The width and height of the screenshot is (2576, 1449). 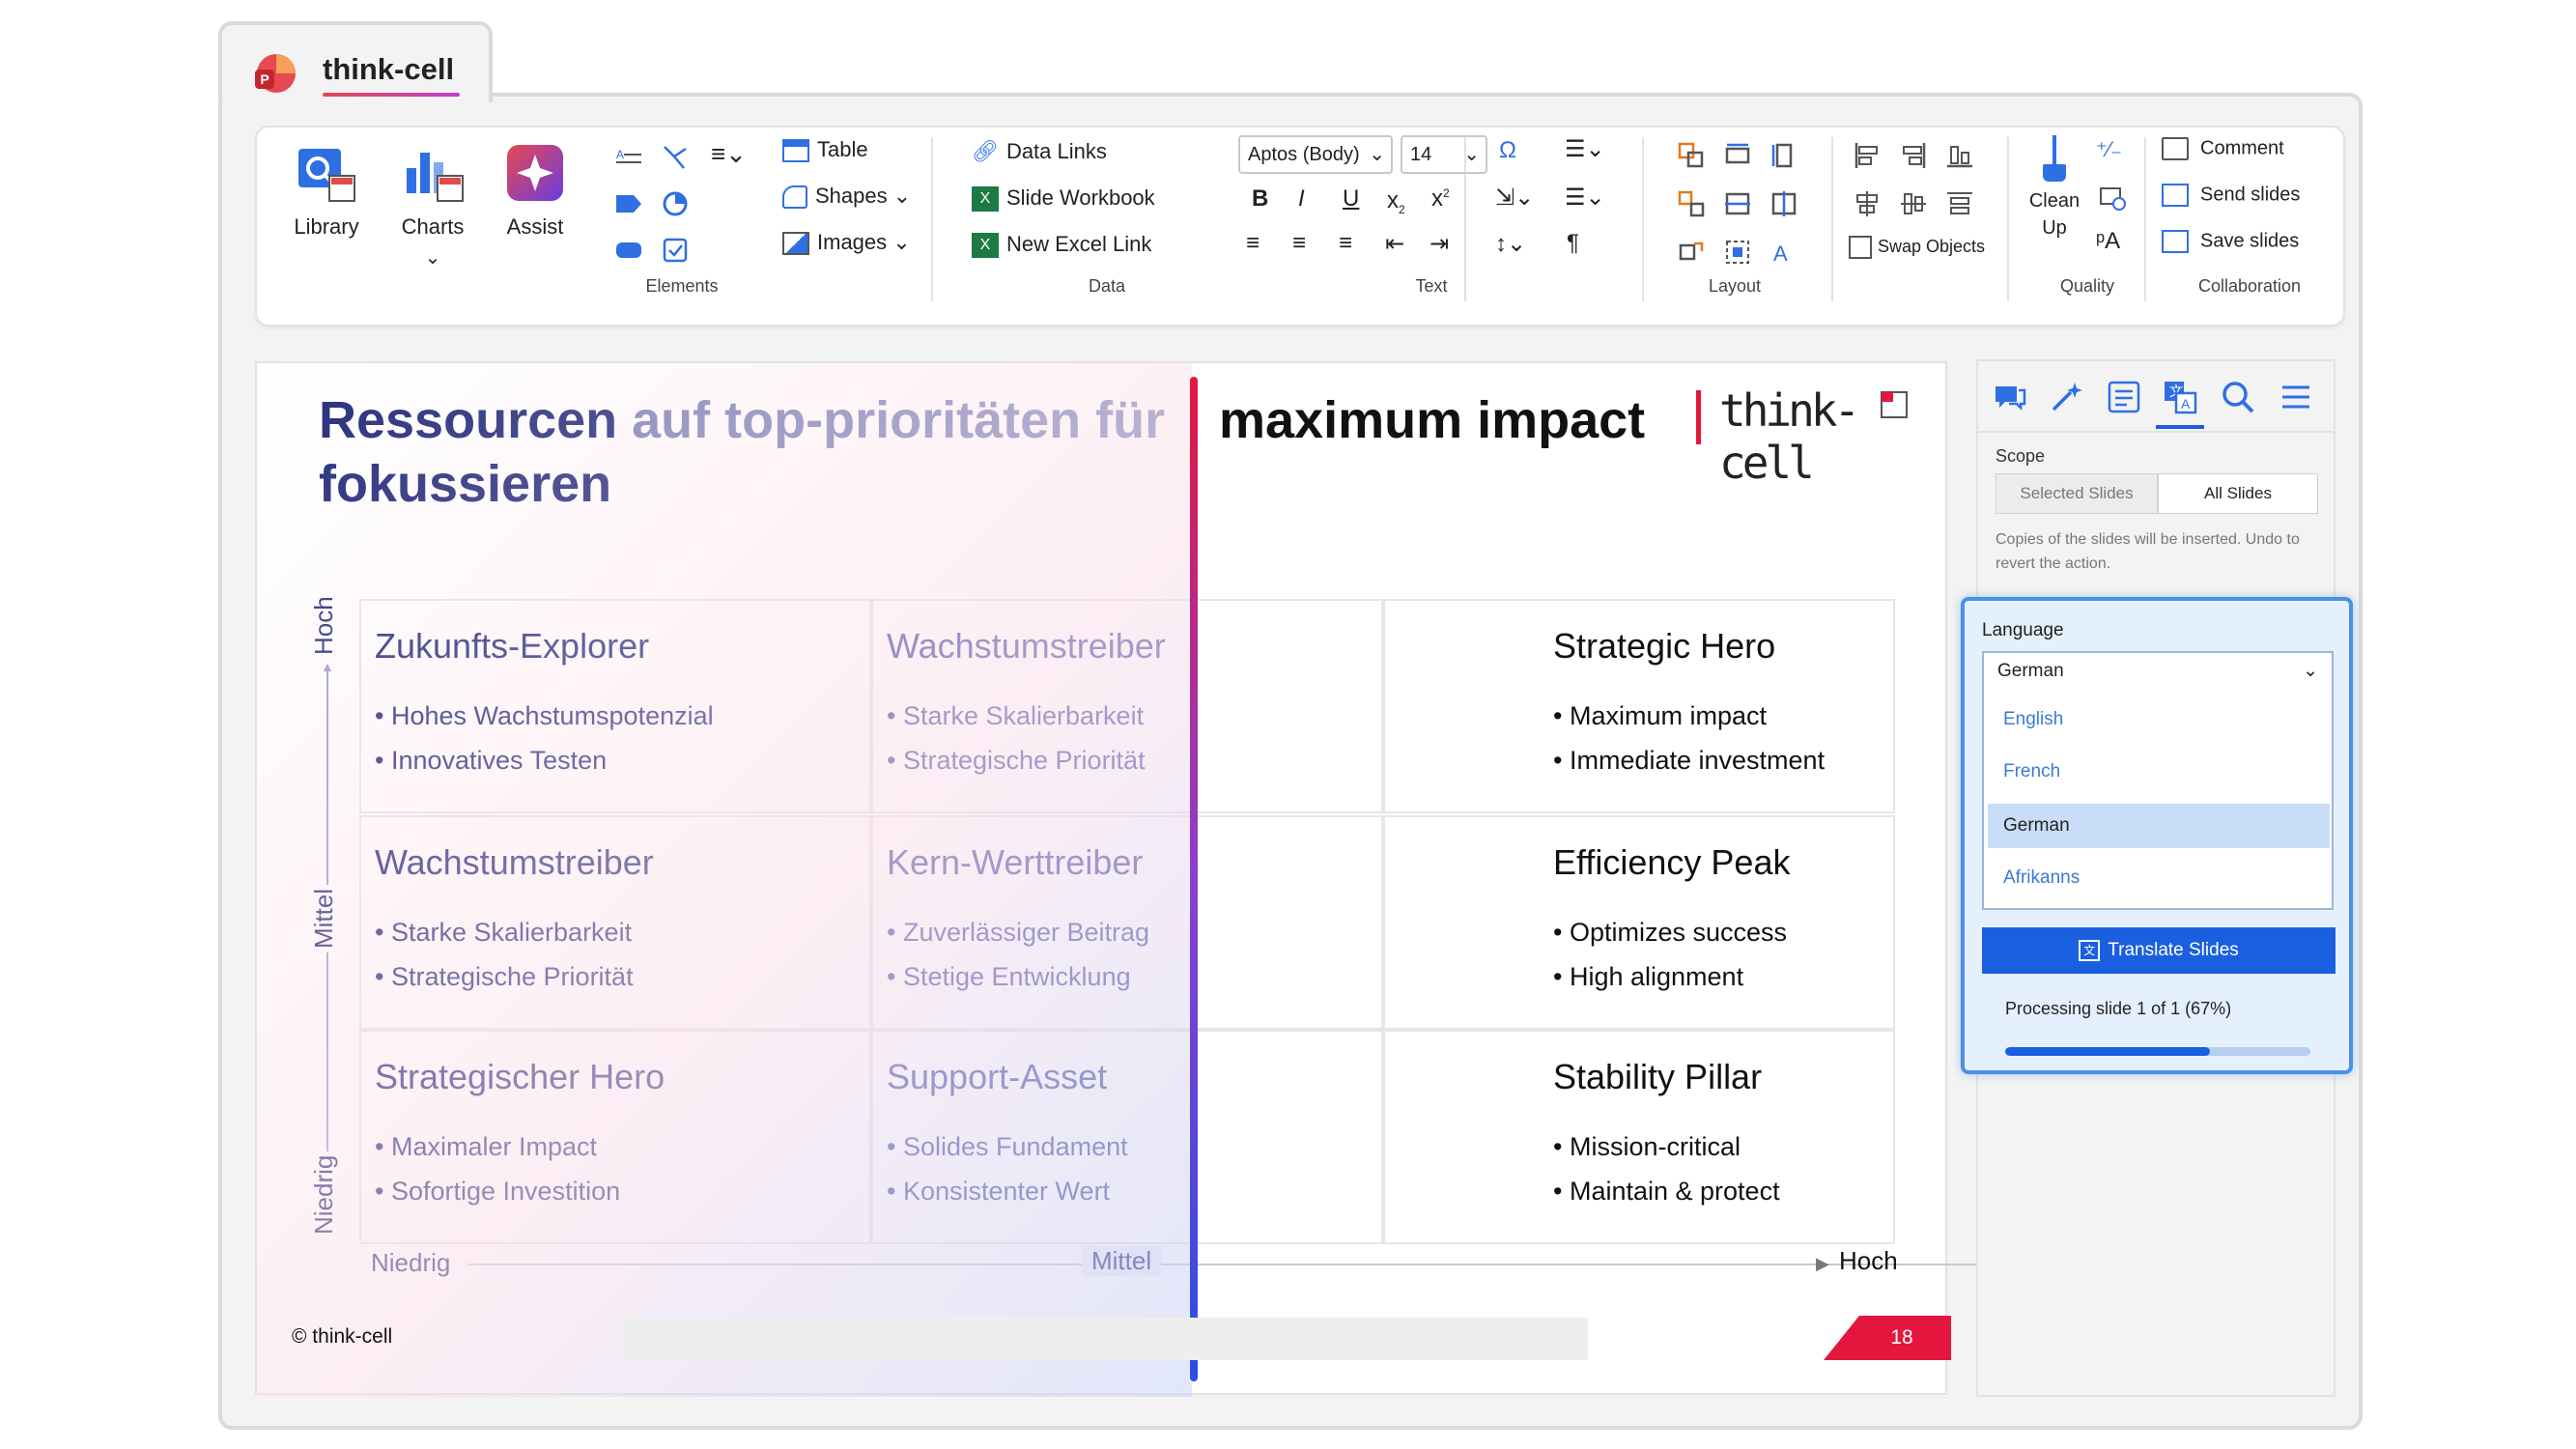 What do you see at coordinates (2296, 397) in the screenshot?
I see `menu-icon` at bounding box center [2296, 397].